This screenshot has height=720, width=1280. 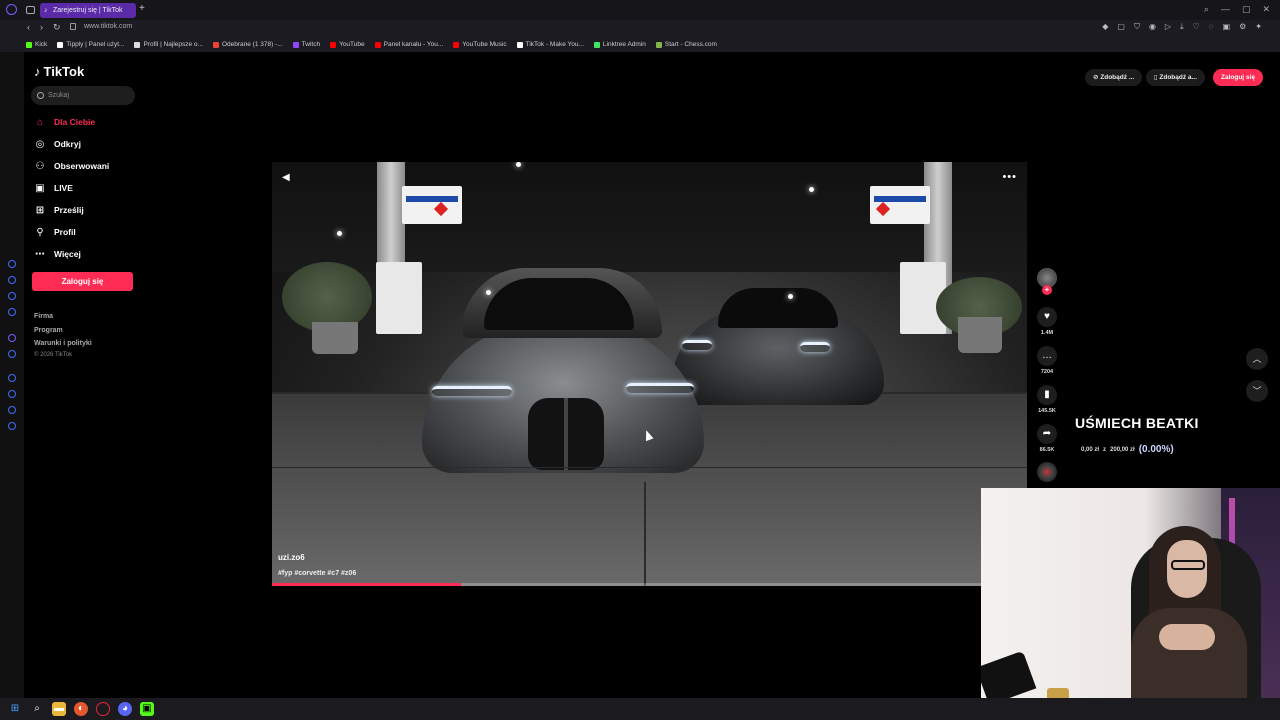 I want to click on save-action: ▮ 145.5K, so click(x=1047, y=399).